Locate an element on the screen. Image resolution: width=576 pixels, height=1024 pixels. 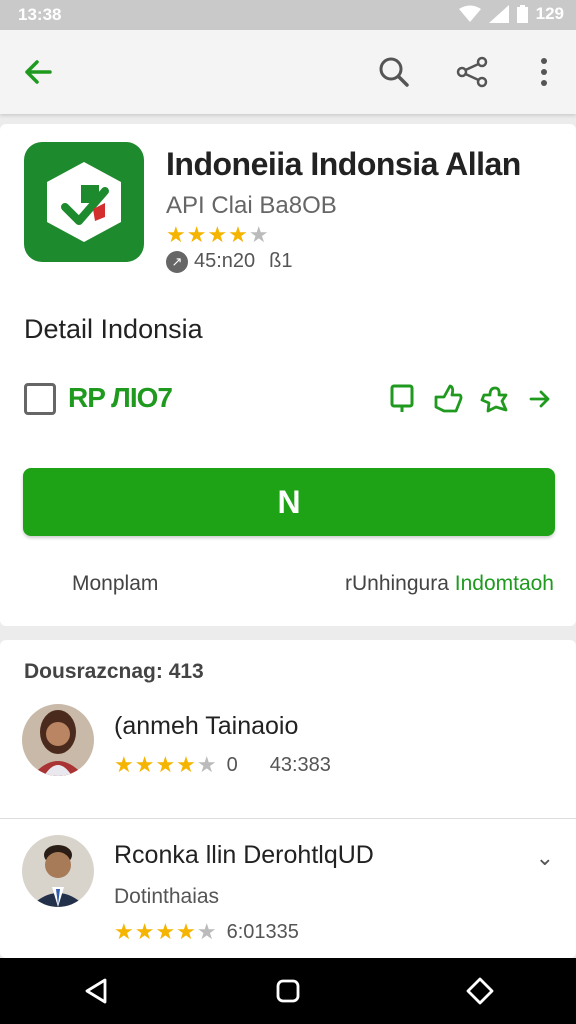
nav-recents-button is located at coordinates (480, 991).